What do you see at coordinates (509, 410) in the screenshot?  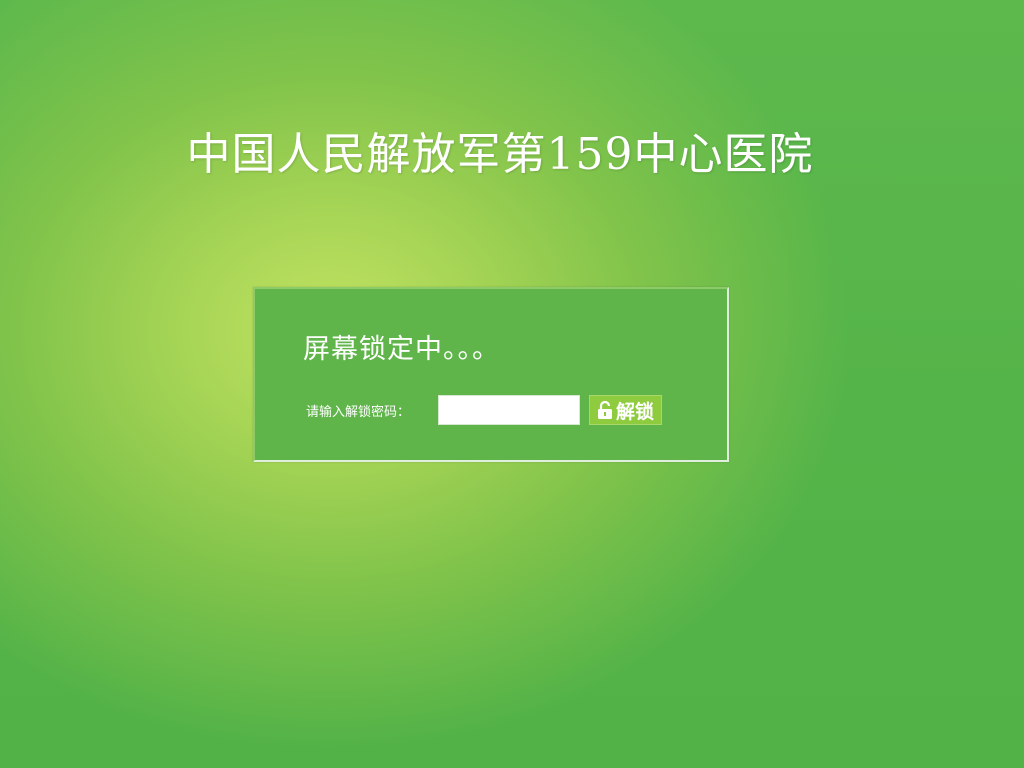 I see `password-input` at bounding box center [509, 410].